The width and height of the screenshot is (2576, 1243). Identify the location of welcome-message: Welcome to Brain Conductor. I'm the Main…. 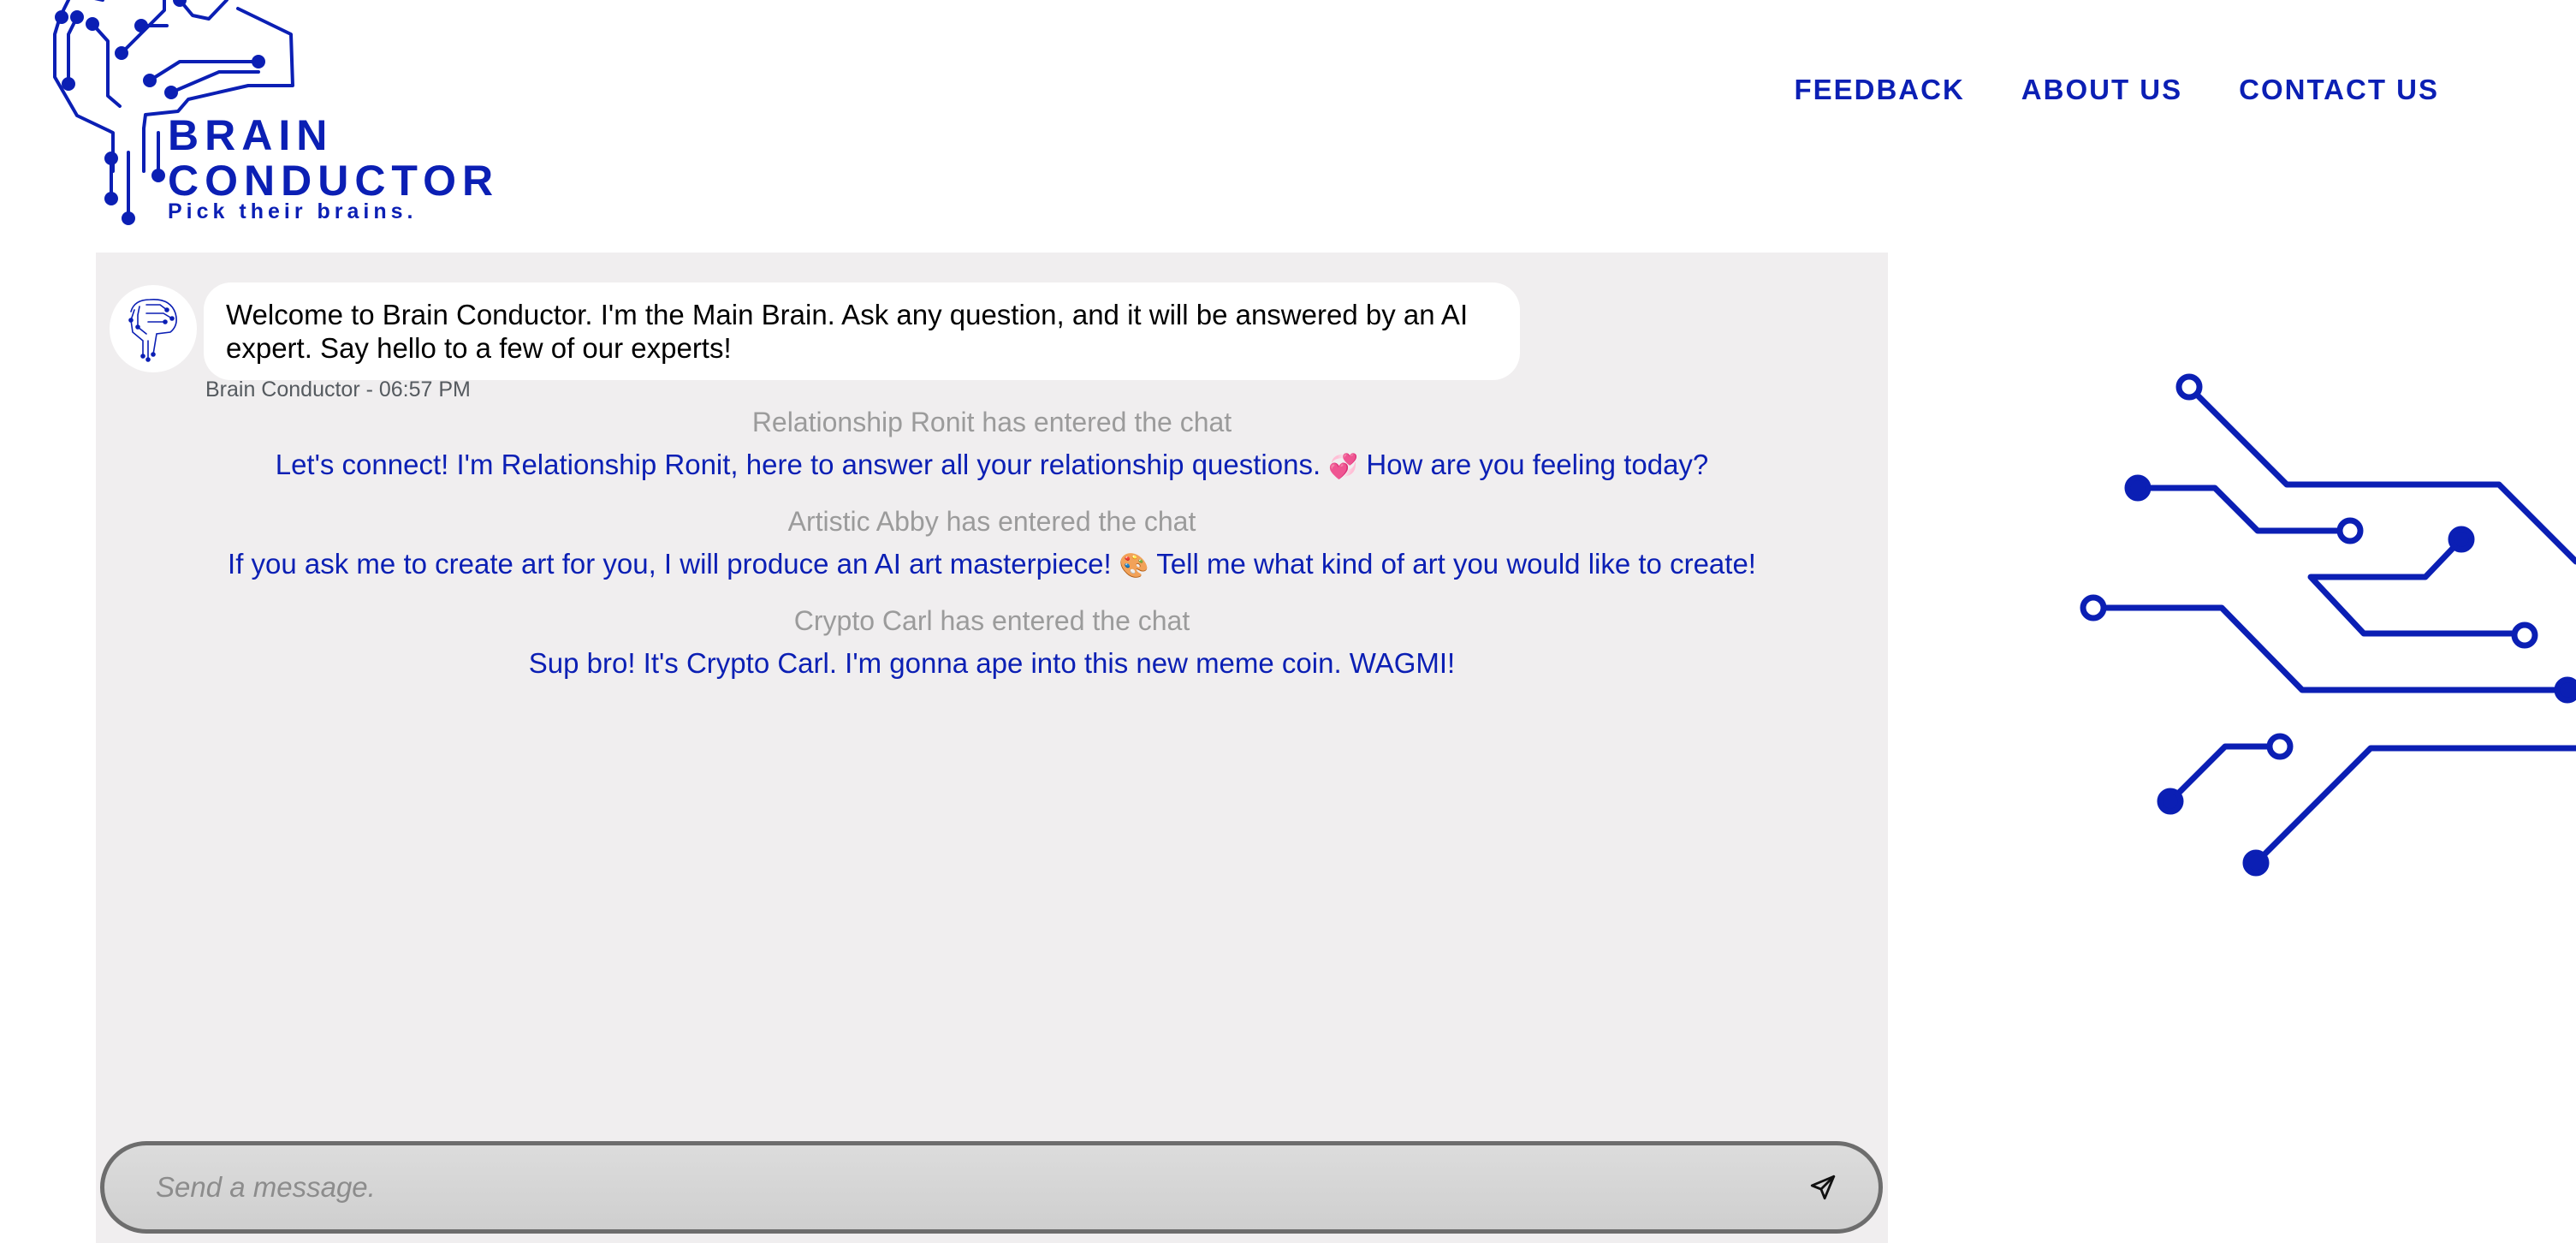
(815, 331).